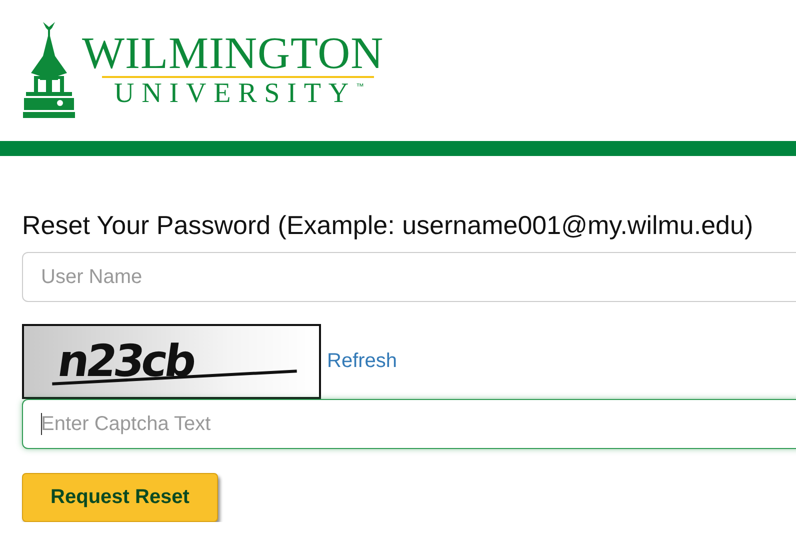  I want to click on text-cursor, so click(41, 424).